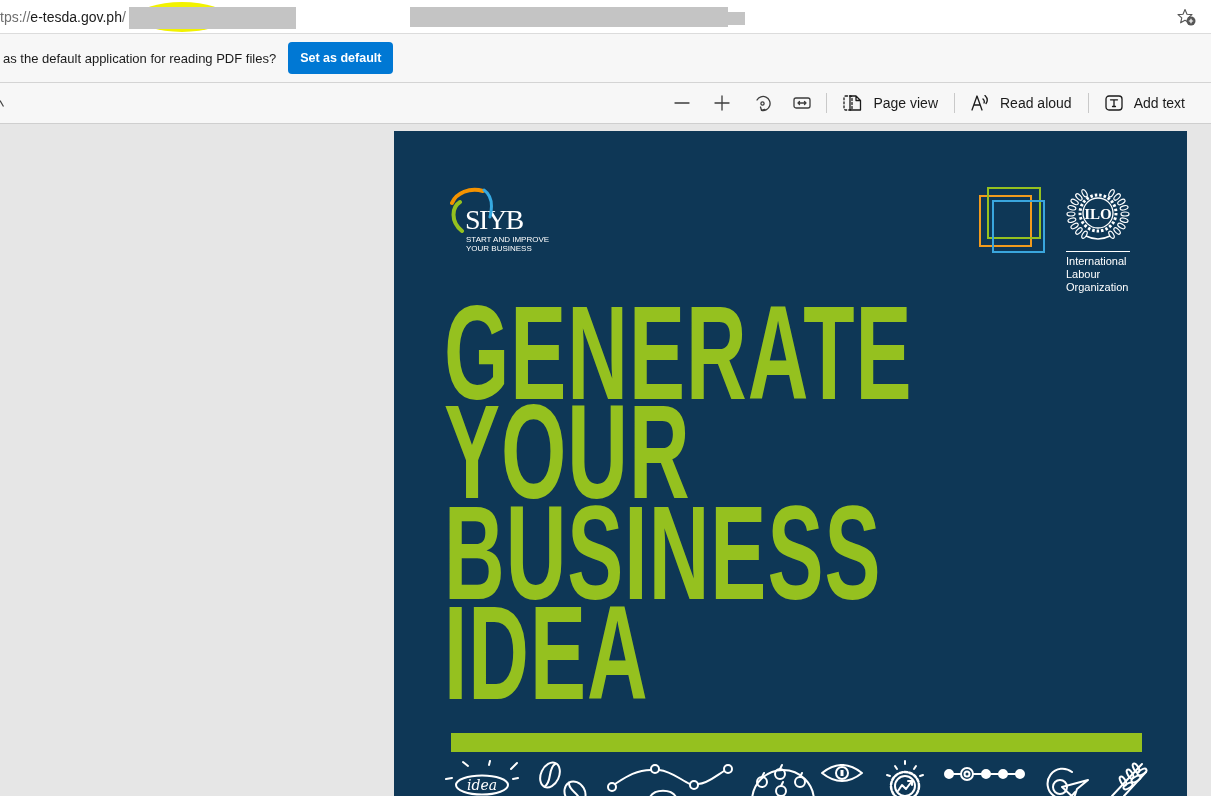 The height and width of the screenshot is (796, 1211). What do you see at coordinates (2, 103) in the screenshot?
I see `caret-icon` at bounding box center [2, 103].